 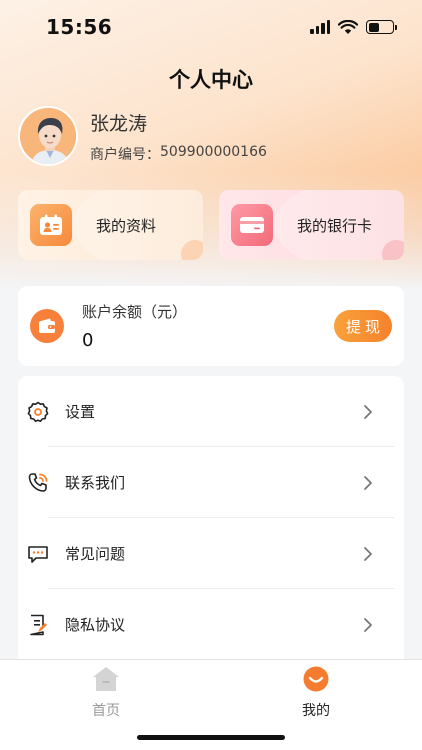 What do you see at coordinates (211, 553) in the screenshot?
I see `menu-item-faq: 常见问题` at bounding box center [211, 553].